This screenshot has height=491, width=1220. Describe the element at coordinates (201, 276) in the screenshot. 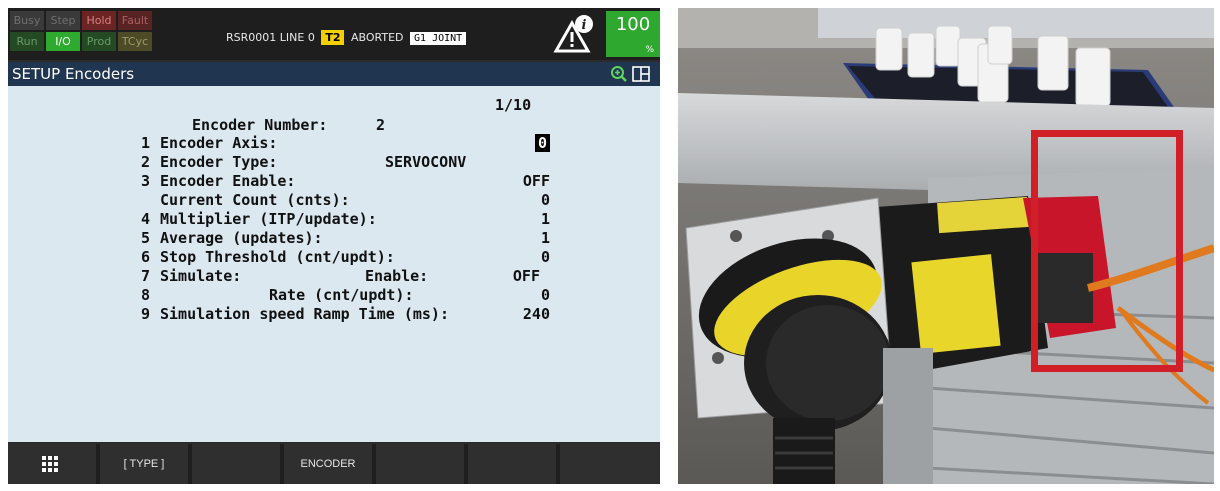

I see `setting-label-simulate: Simulate:` at that location.